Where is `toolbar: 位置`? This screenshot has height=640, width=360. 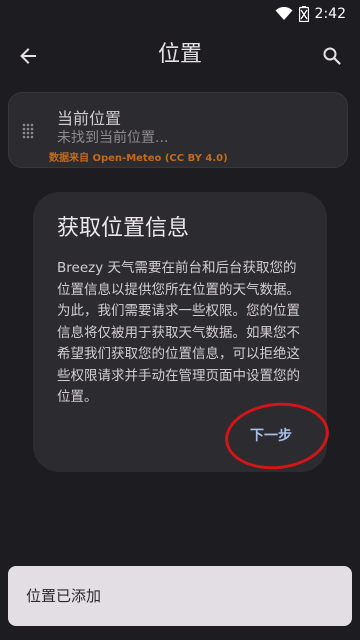
toolbar: 位置 is located at coordinates (180, 56).